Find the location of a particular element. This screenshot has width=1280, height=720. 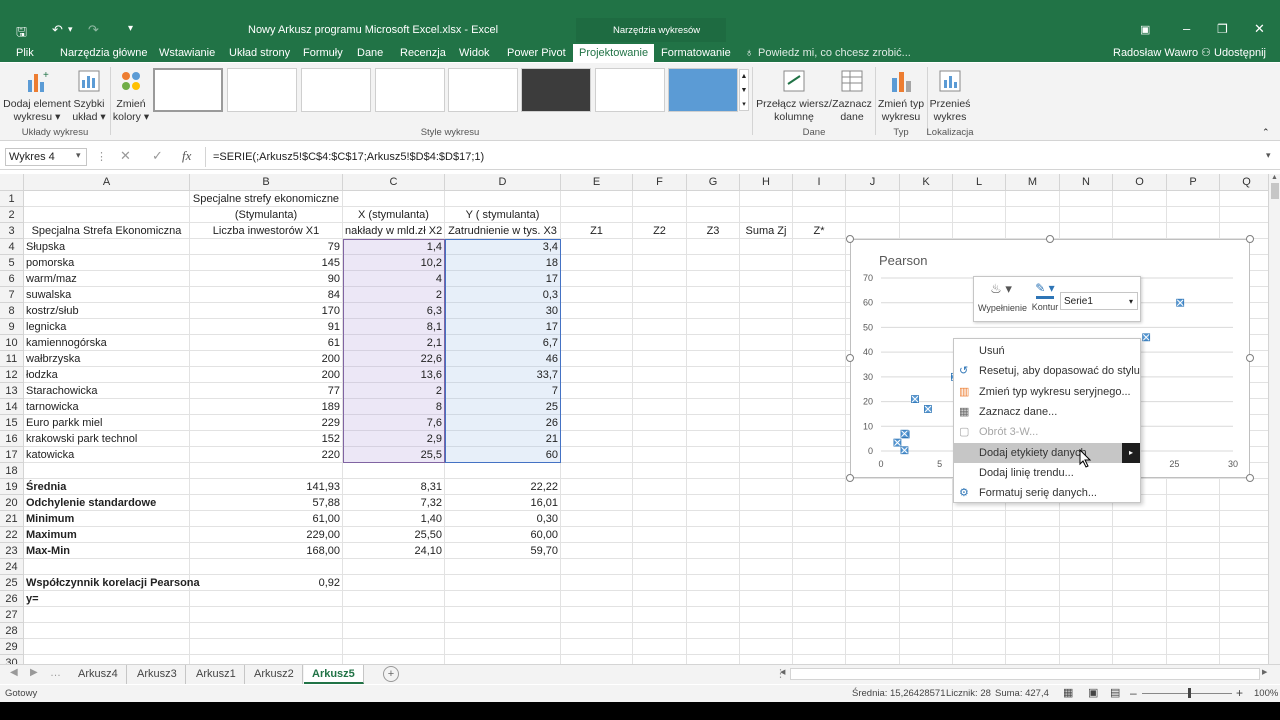

stat-label-cell: Odchylenie standardowe is located at coordinates (106, 503).